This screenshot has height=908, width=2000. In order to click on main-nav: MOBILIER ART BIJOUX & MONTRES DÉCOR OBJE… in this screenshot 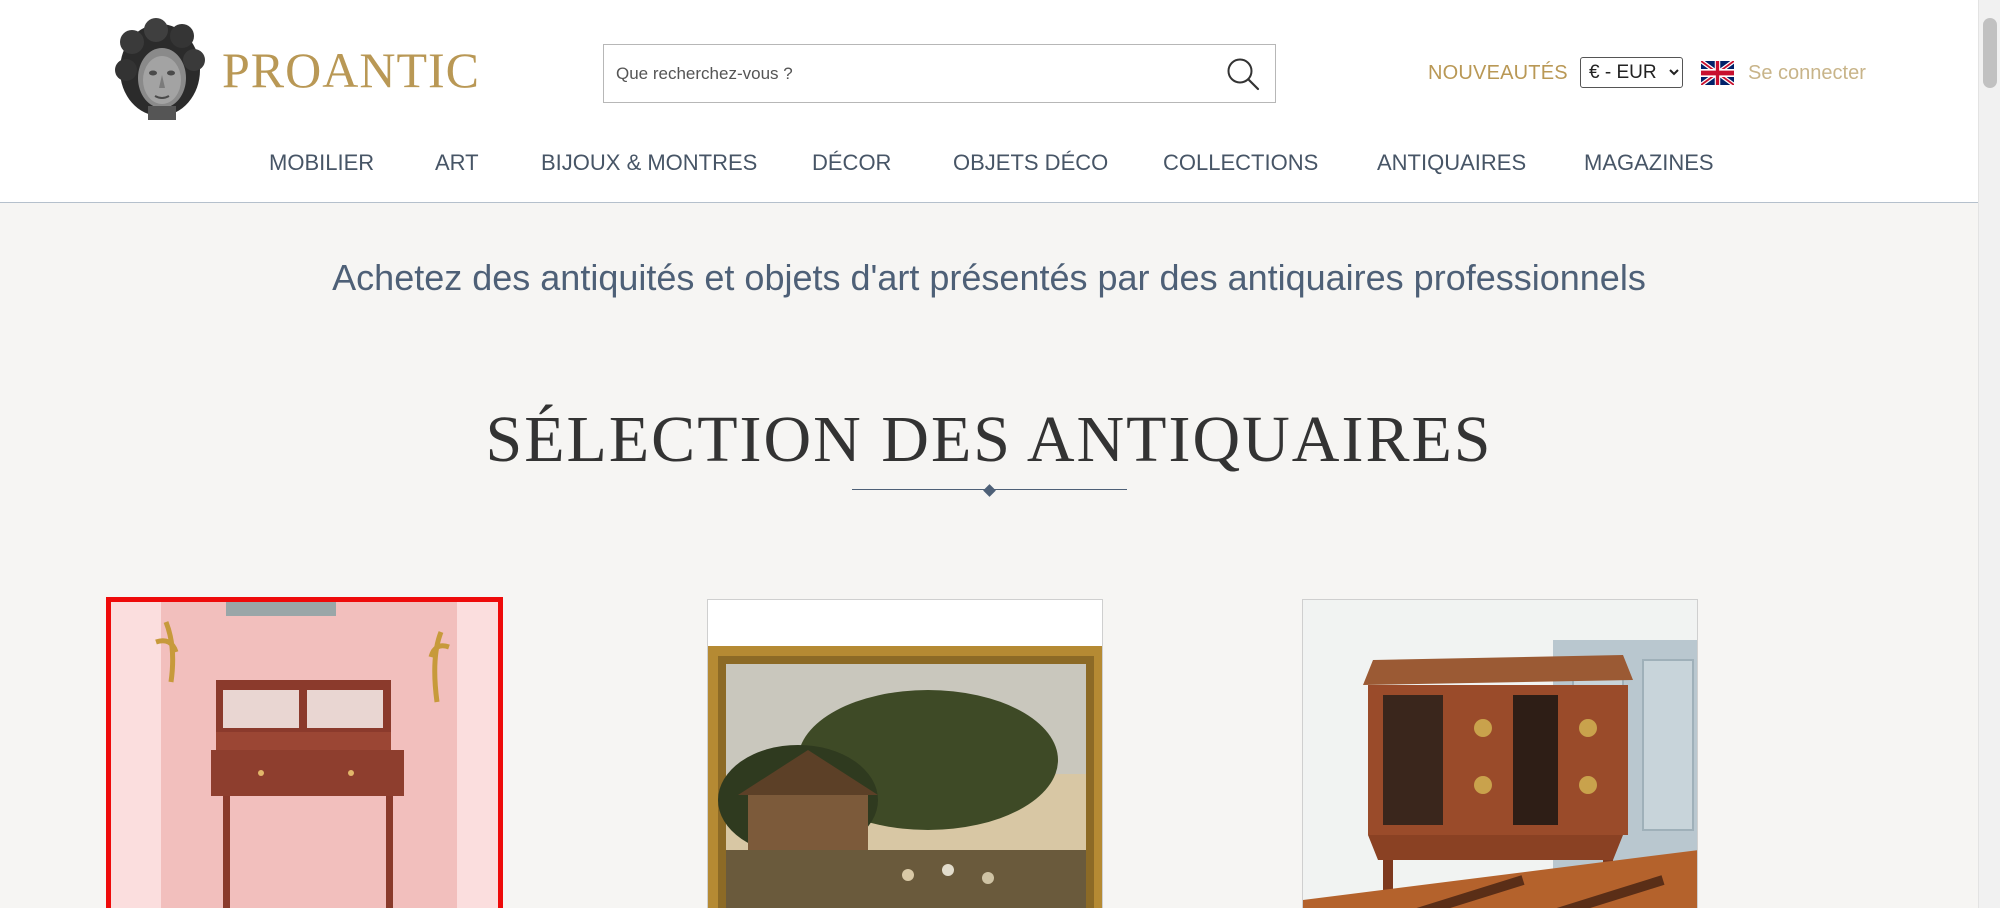, I will do `click(989, 165)`.